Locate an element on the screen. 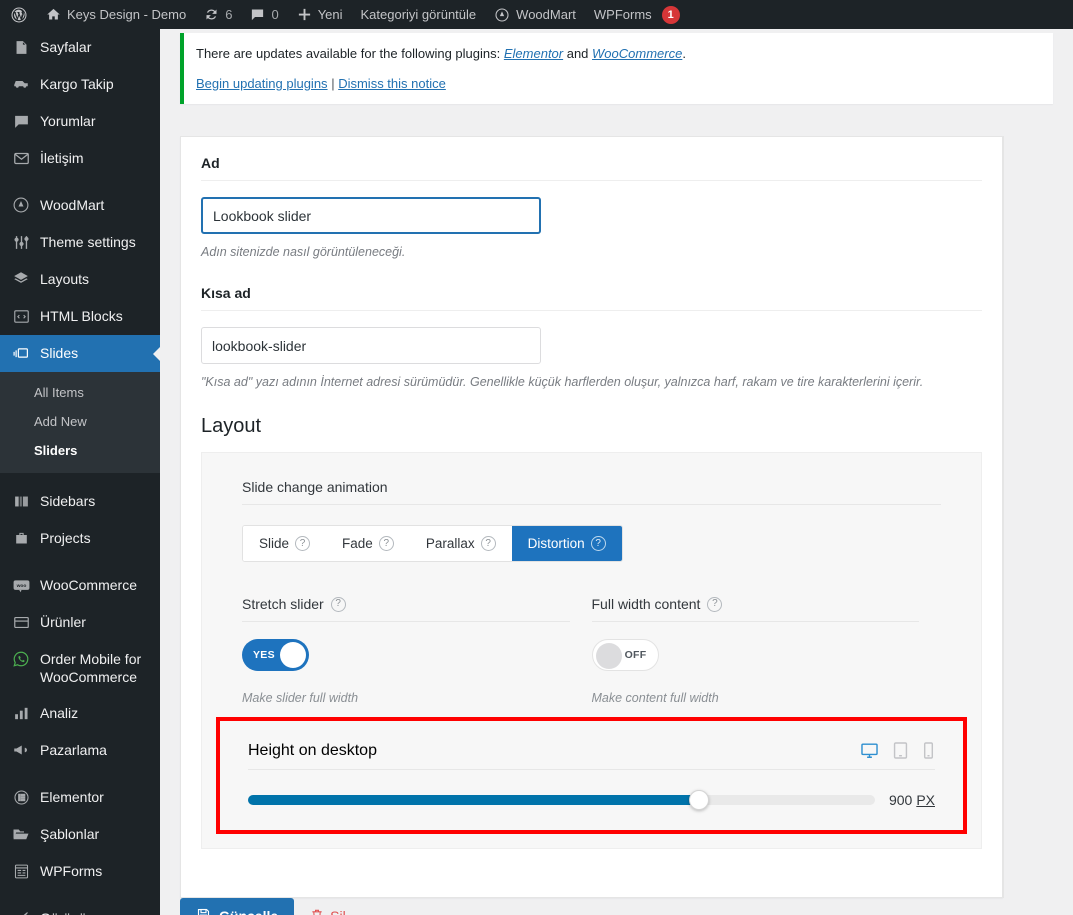 This screenshot has width=1073, height=915. new-content-label: Yeni is located at coordinates (330, 14).